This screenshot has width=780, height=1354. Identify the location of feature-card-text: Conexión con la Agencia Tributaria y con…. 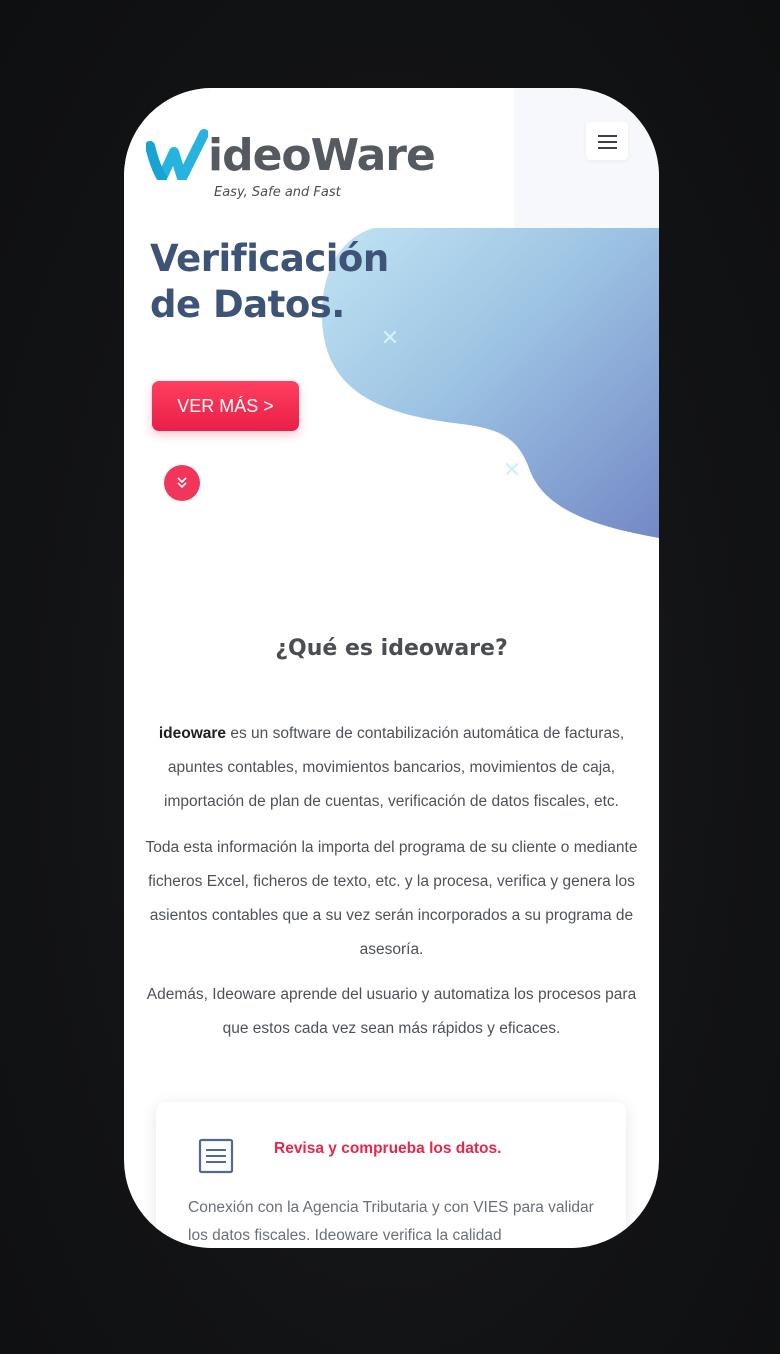
(391, 1221).